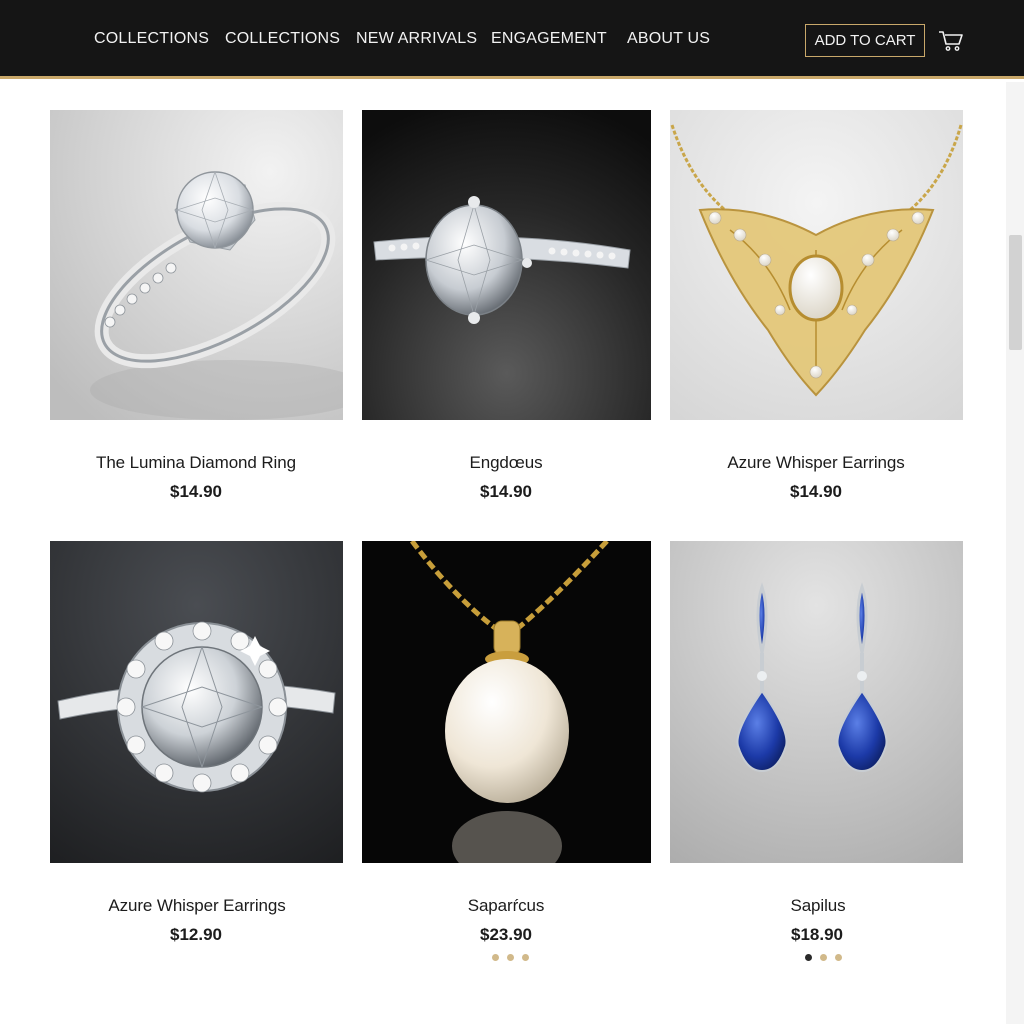 The height and width of the screenshot is (1024, 1024). What do you see at coordinates (668, 39) in the screenshot?
I see `nav-link-about-us: ABOUT US` at bounding box center [668, 39].